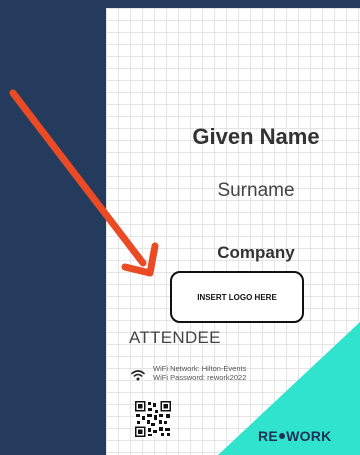 The image size is (360, 455). Describe the element at coordinates (256, 252) in the screenshot. I see `company-text: Company` at that location.